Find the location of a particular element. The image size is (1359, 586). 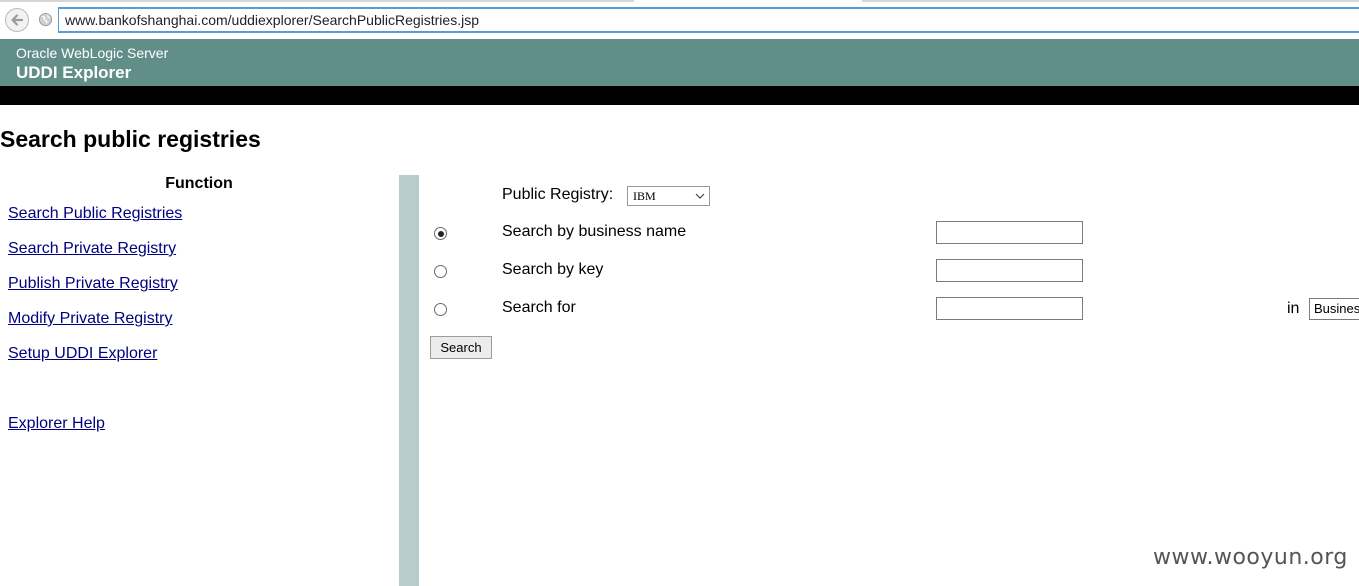

nav-link-explorer-help: Explorer Help is located at coordinates (56, 424).